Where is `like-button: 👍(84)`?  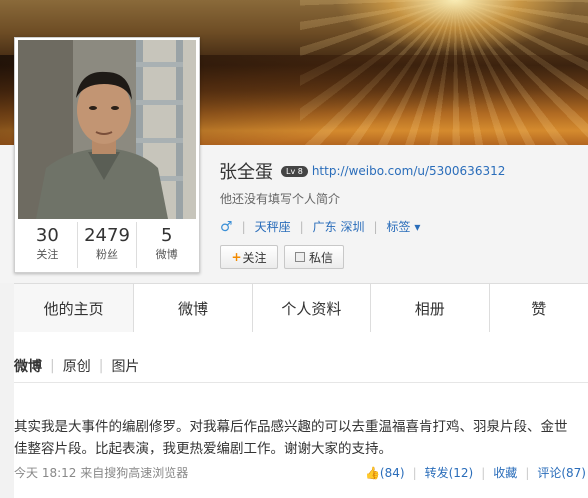 like-button: 👍(84) is located at coordinates (385, 473).